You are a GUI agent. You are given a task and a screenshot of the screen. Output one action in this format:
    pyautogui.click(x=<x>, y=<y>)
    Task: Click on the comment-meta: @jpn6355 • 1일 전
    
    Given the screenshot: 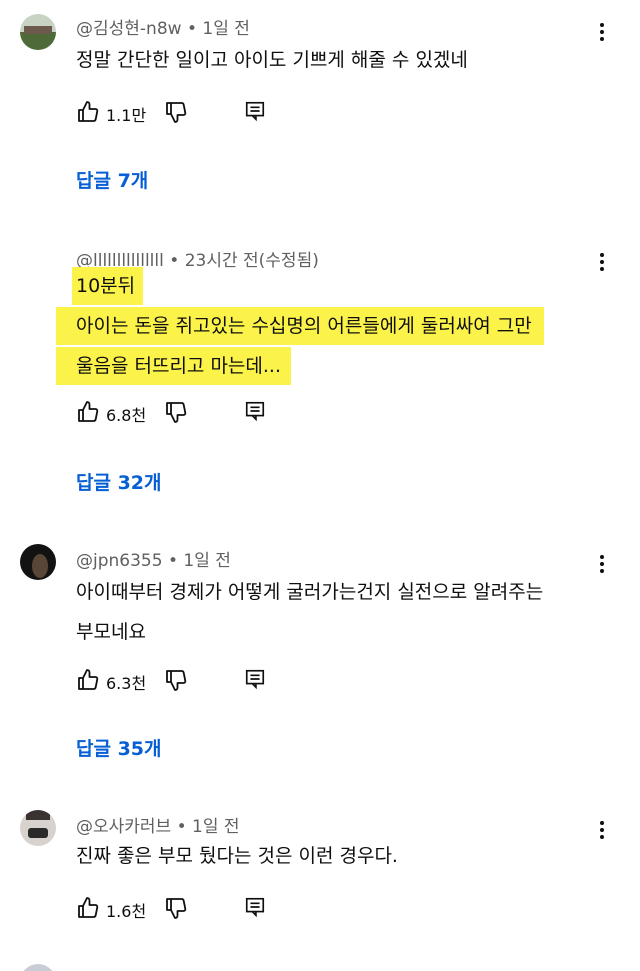 What is the action you would take?
    pyautogui.click(x=153, y=561)
    